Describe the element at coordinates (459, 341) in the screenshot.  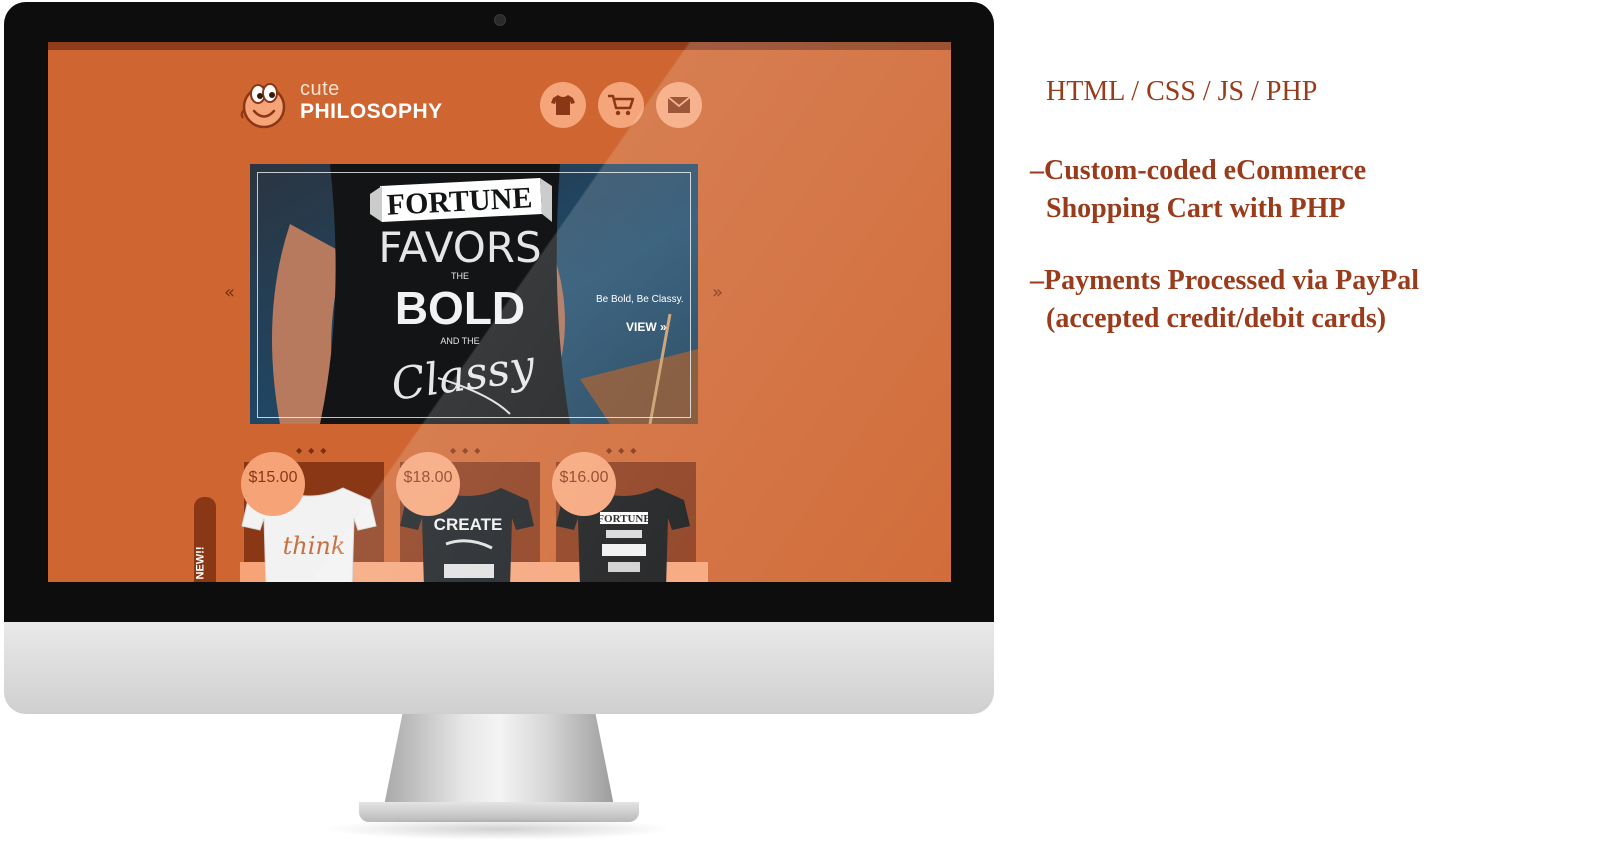
I see `shirt-line-5: AND THE` at that location.